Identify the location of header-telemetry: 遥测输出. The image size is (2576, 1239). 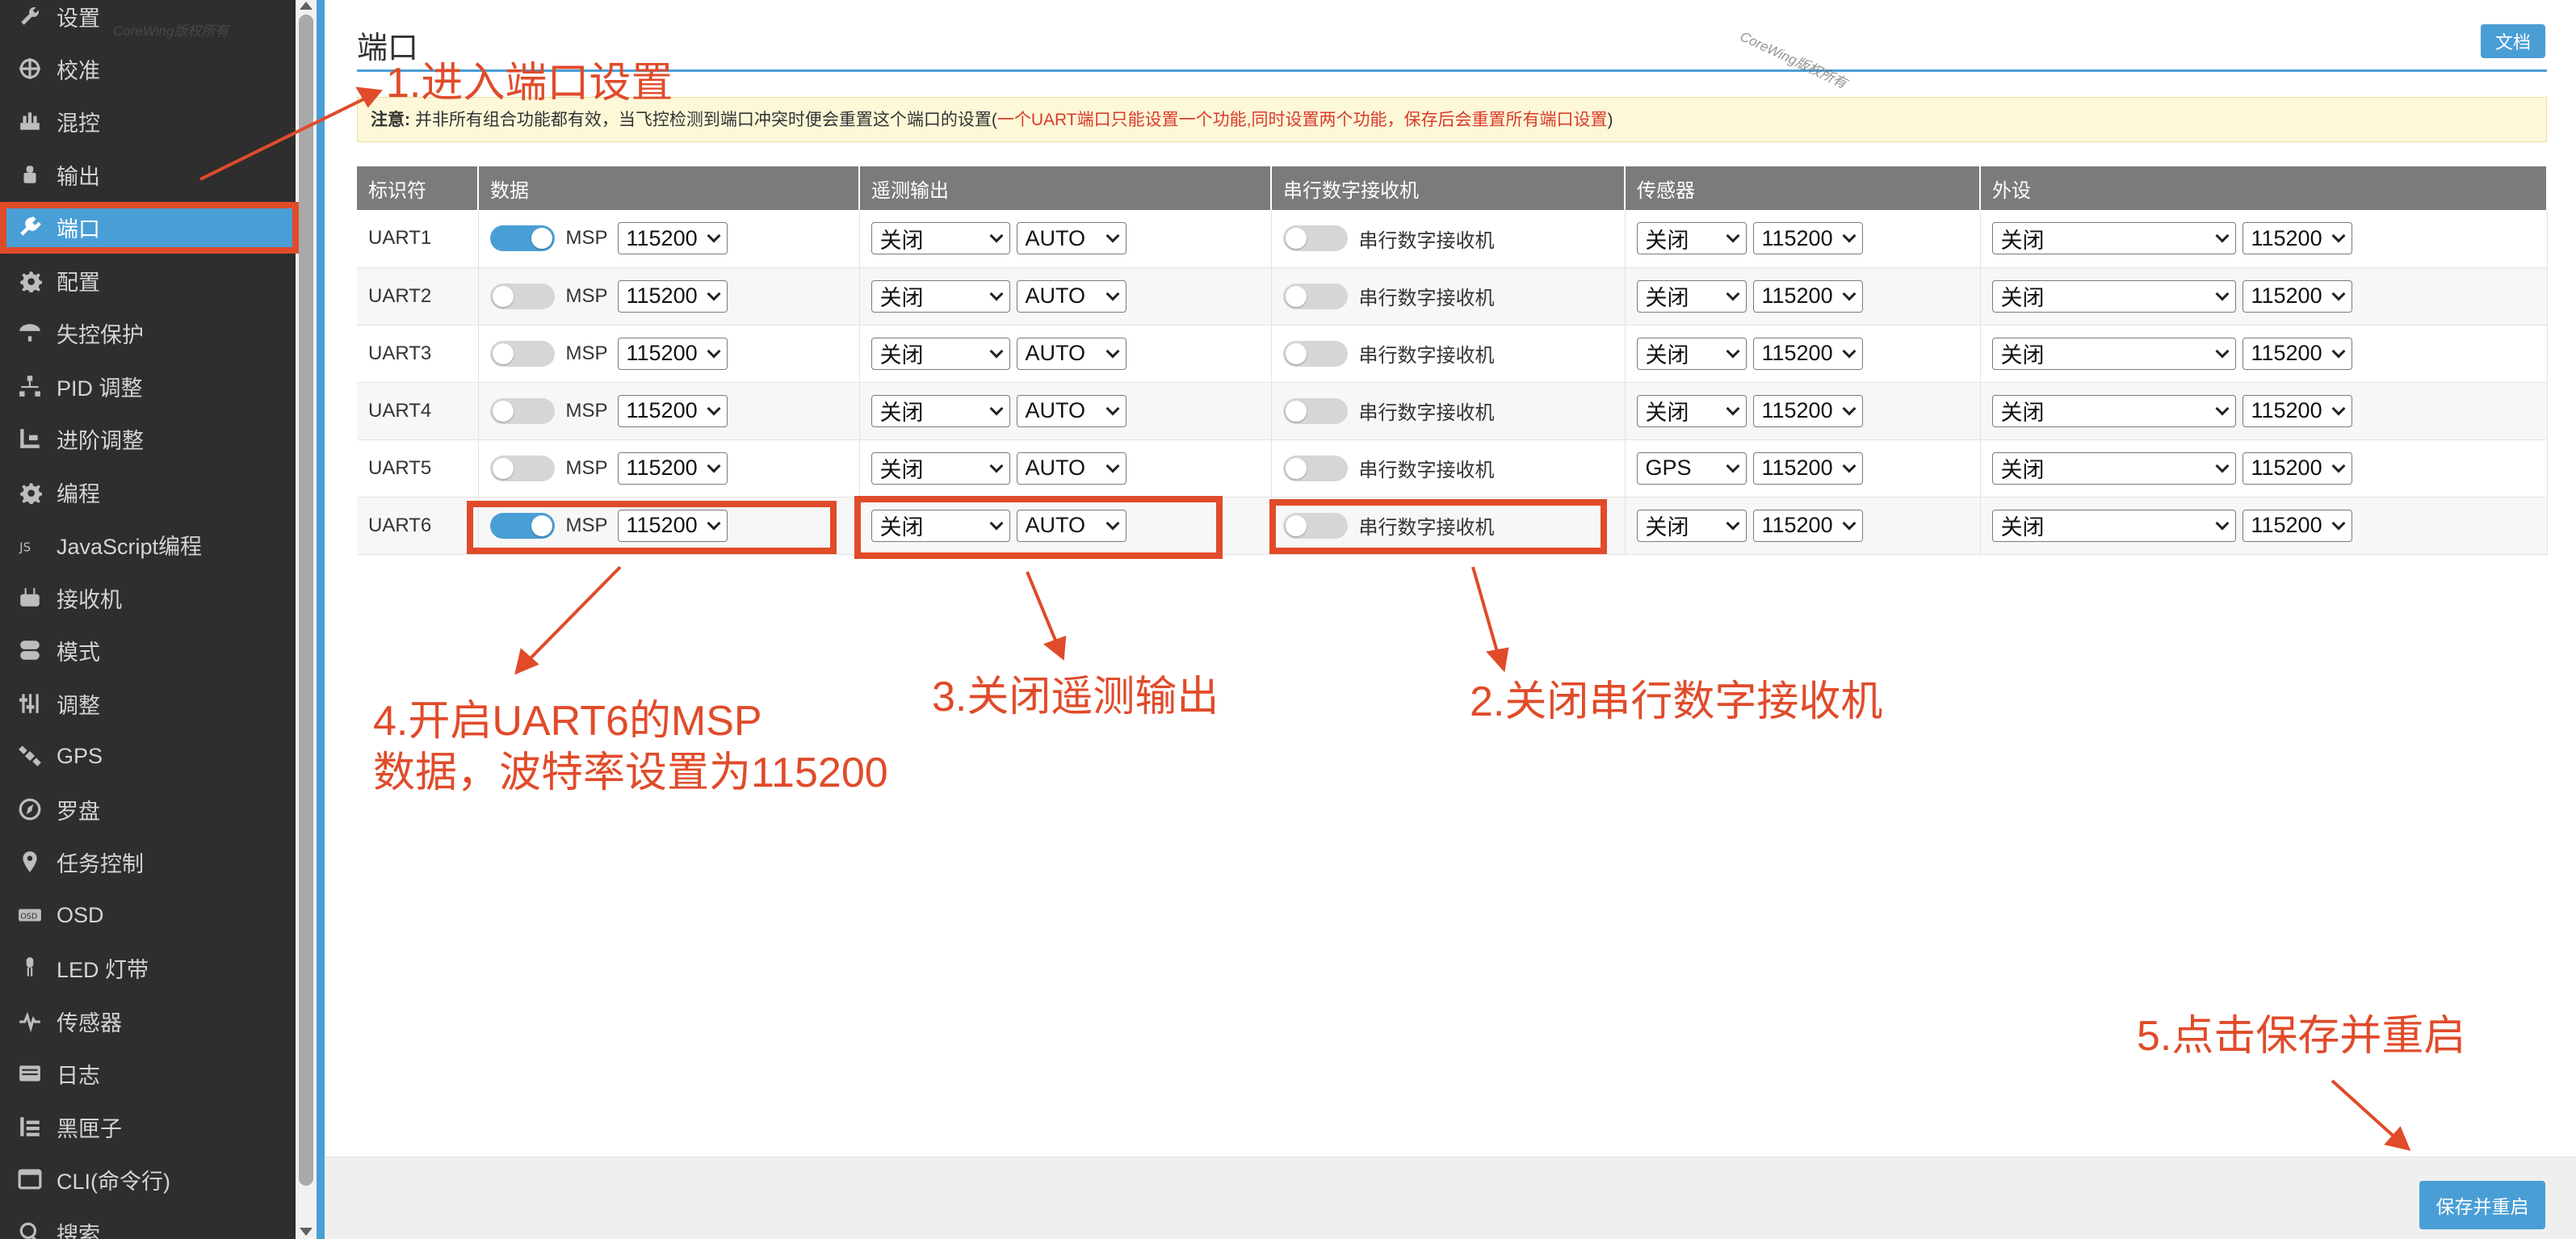
(1065, 188).